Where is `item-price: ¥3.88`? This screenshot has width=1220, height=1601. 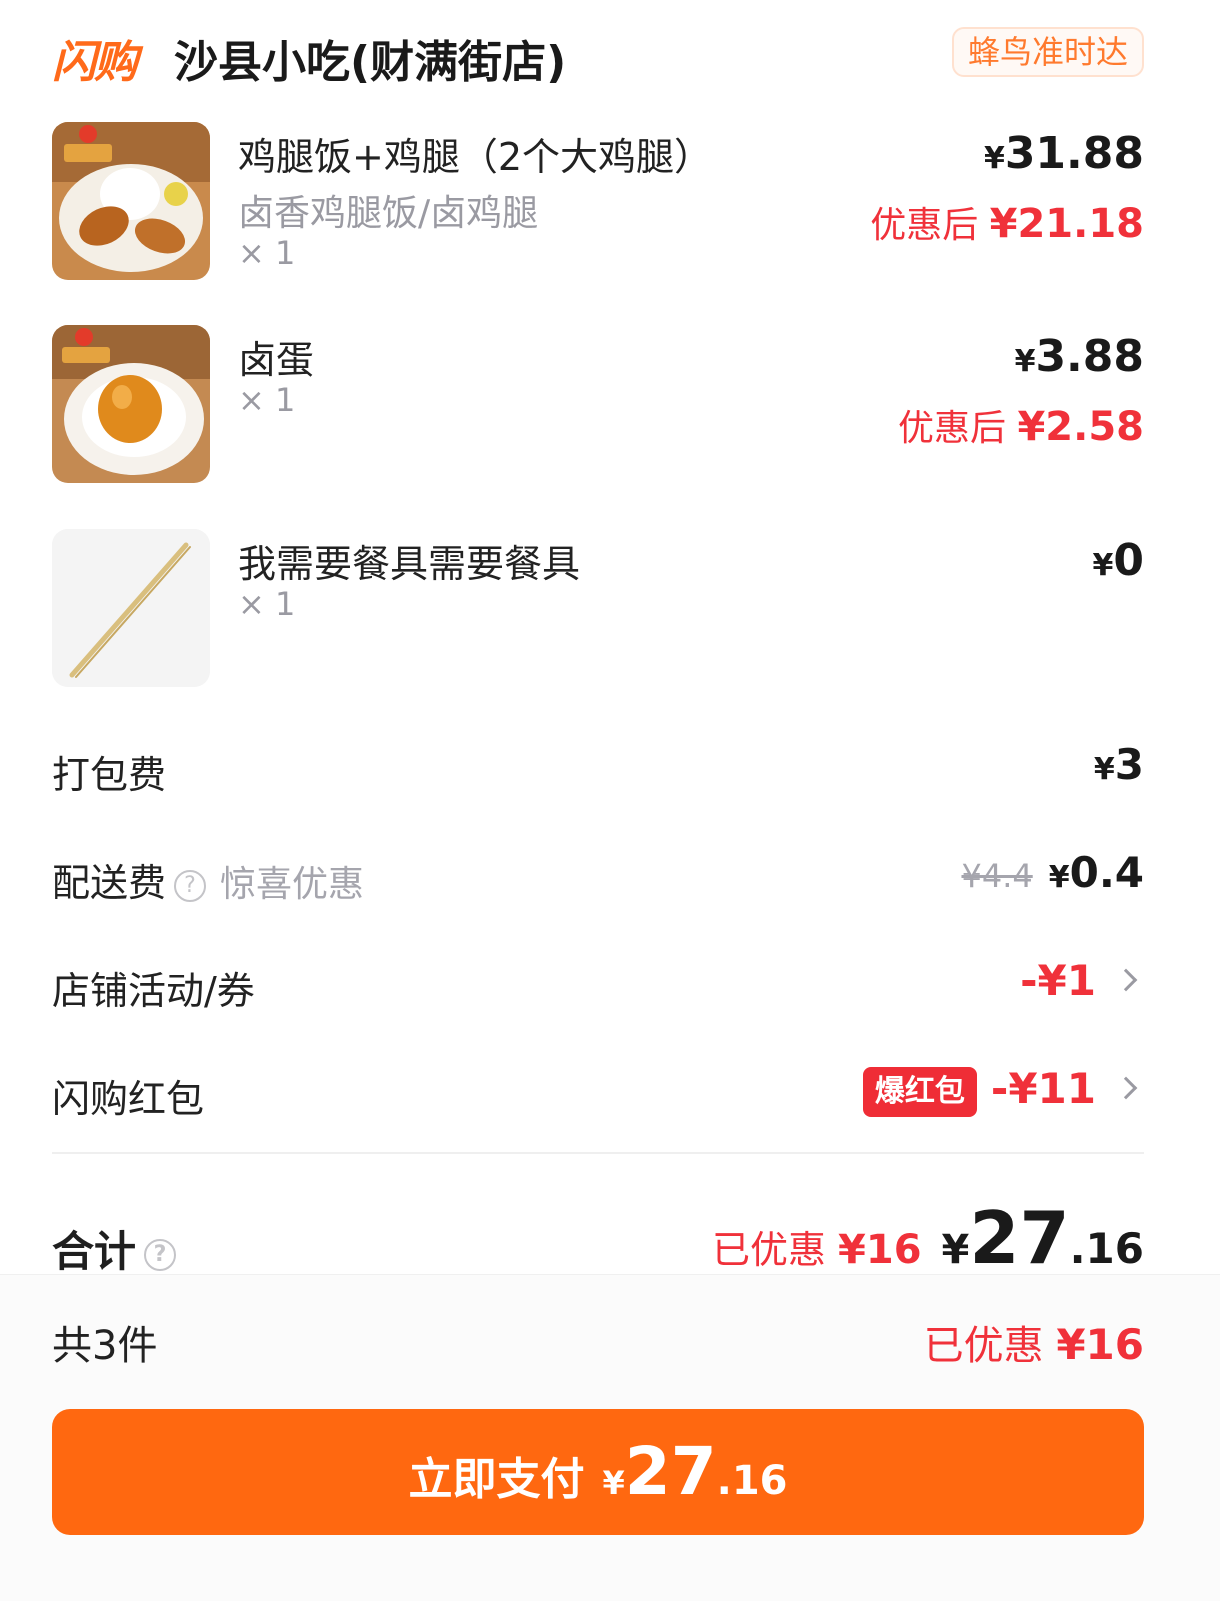 item-price: ¥3.88 is located at coordinates (1079, 356).